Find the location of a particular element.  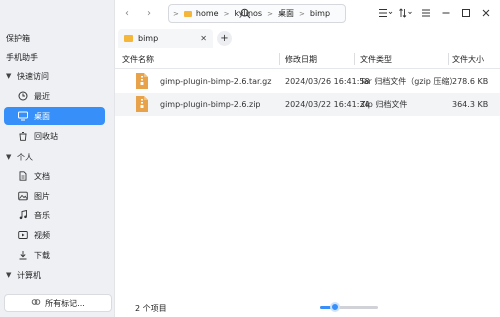

minimize-icon is located at coordinates (446, 14).